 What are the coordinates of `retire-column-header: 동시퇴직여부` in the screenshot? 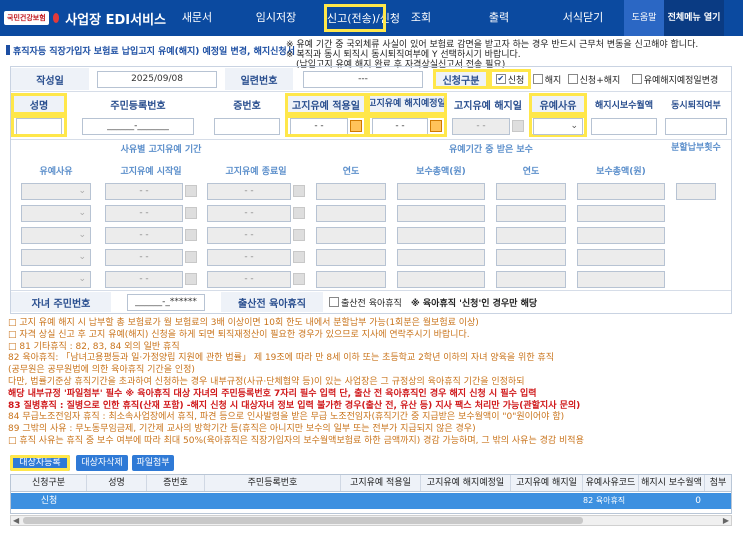 It's located at (696, 105).